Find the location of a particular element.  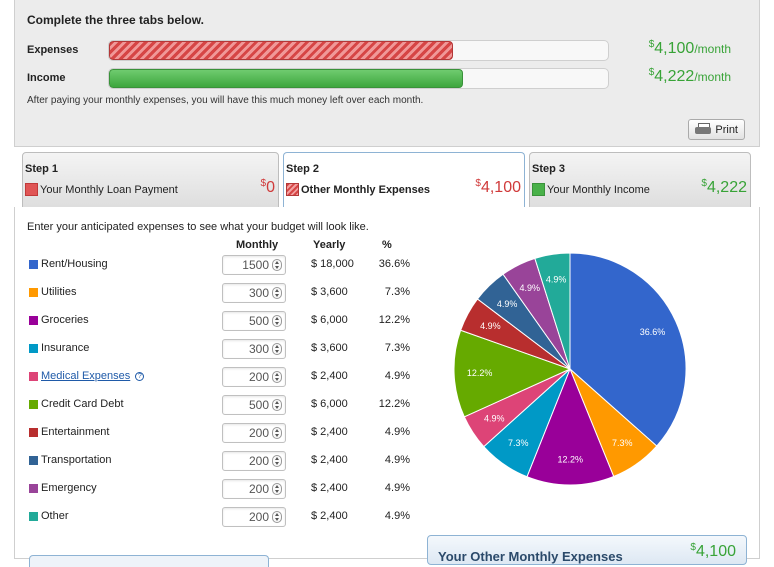

other-expenses-total-label: Your Other Monthly Expenses is located at coordinates (530, 556).